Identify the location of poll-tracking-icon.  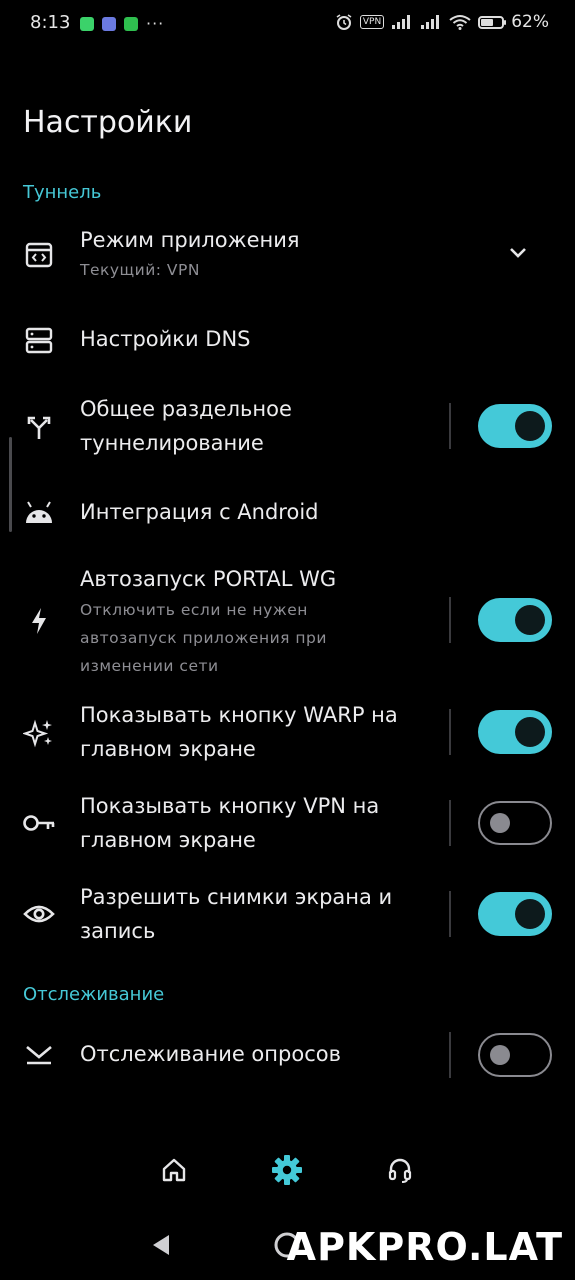
(39, 1055).